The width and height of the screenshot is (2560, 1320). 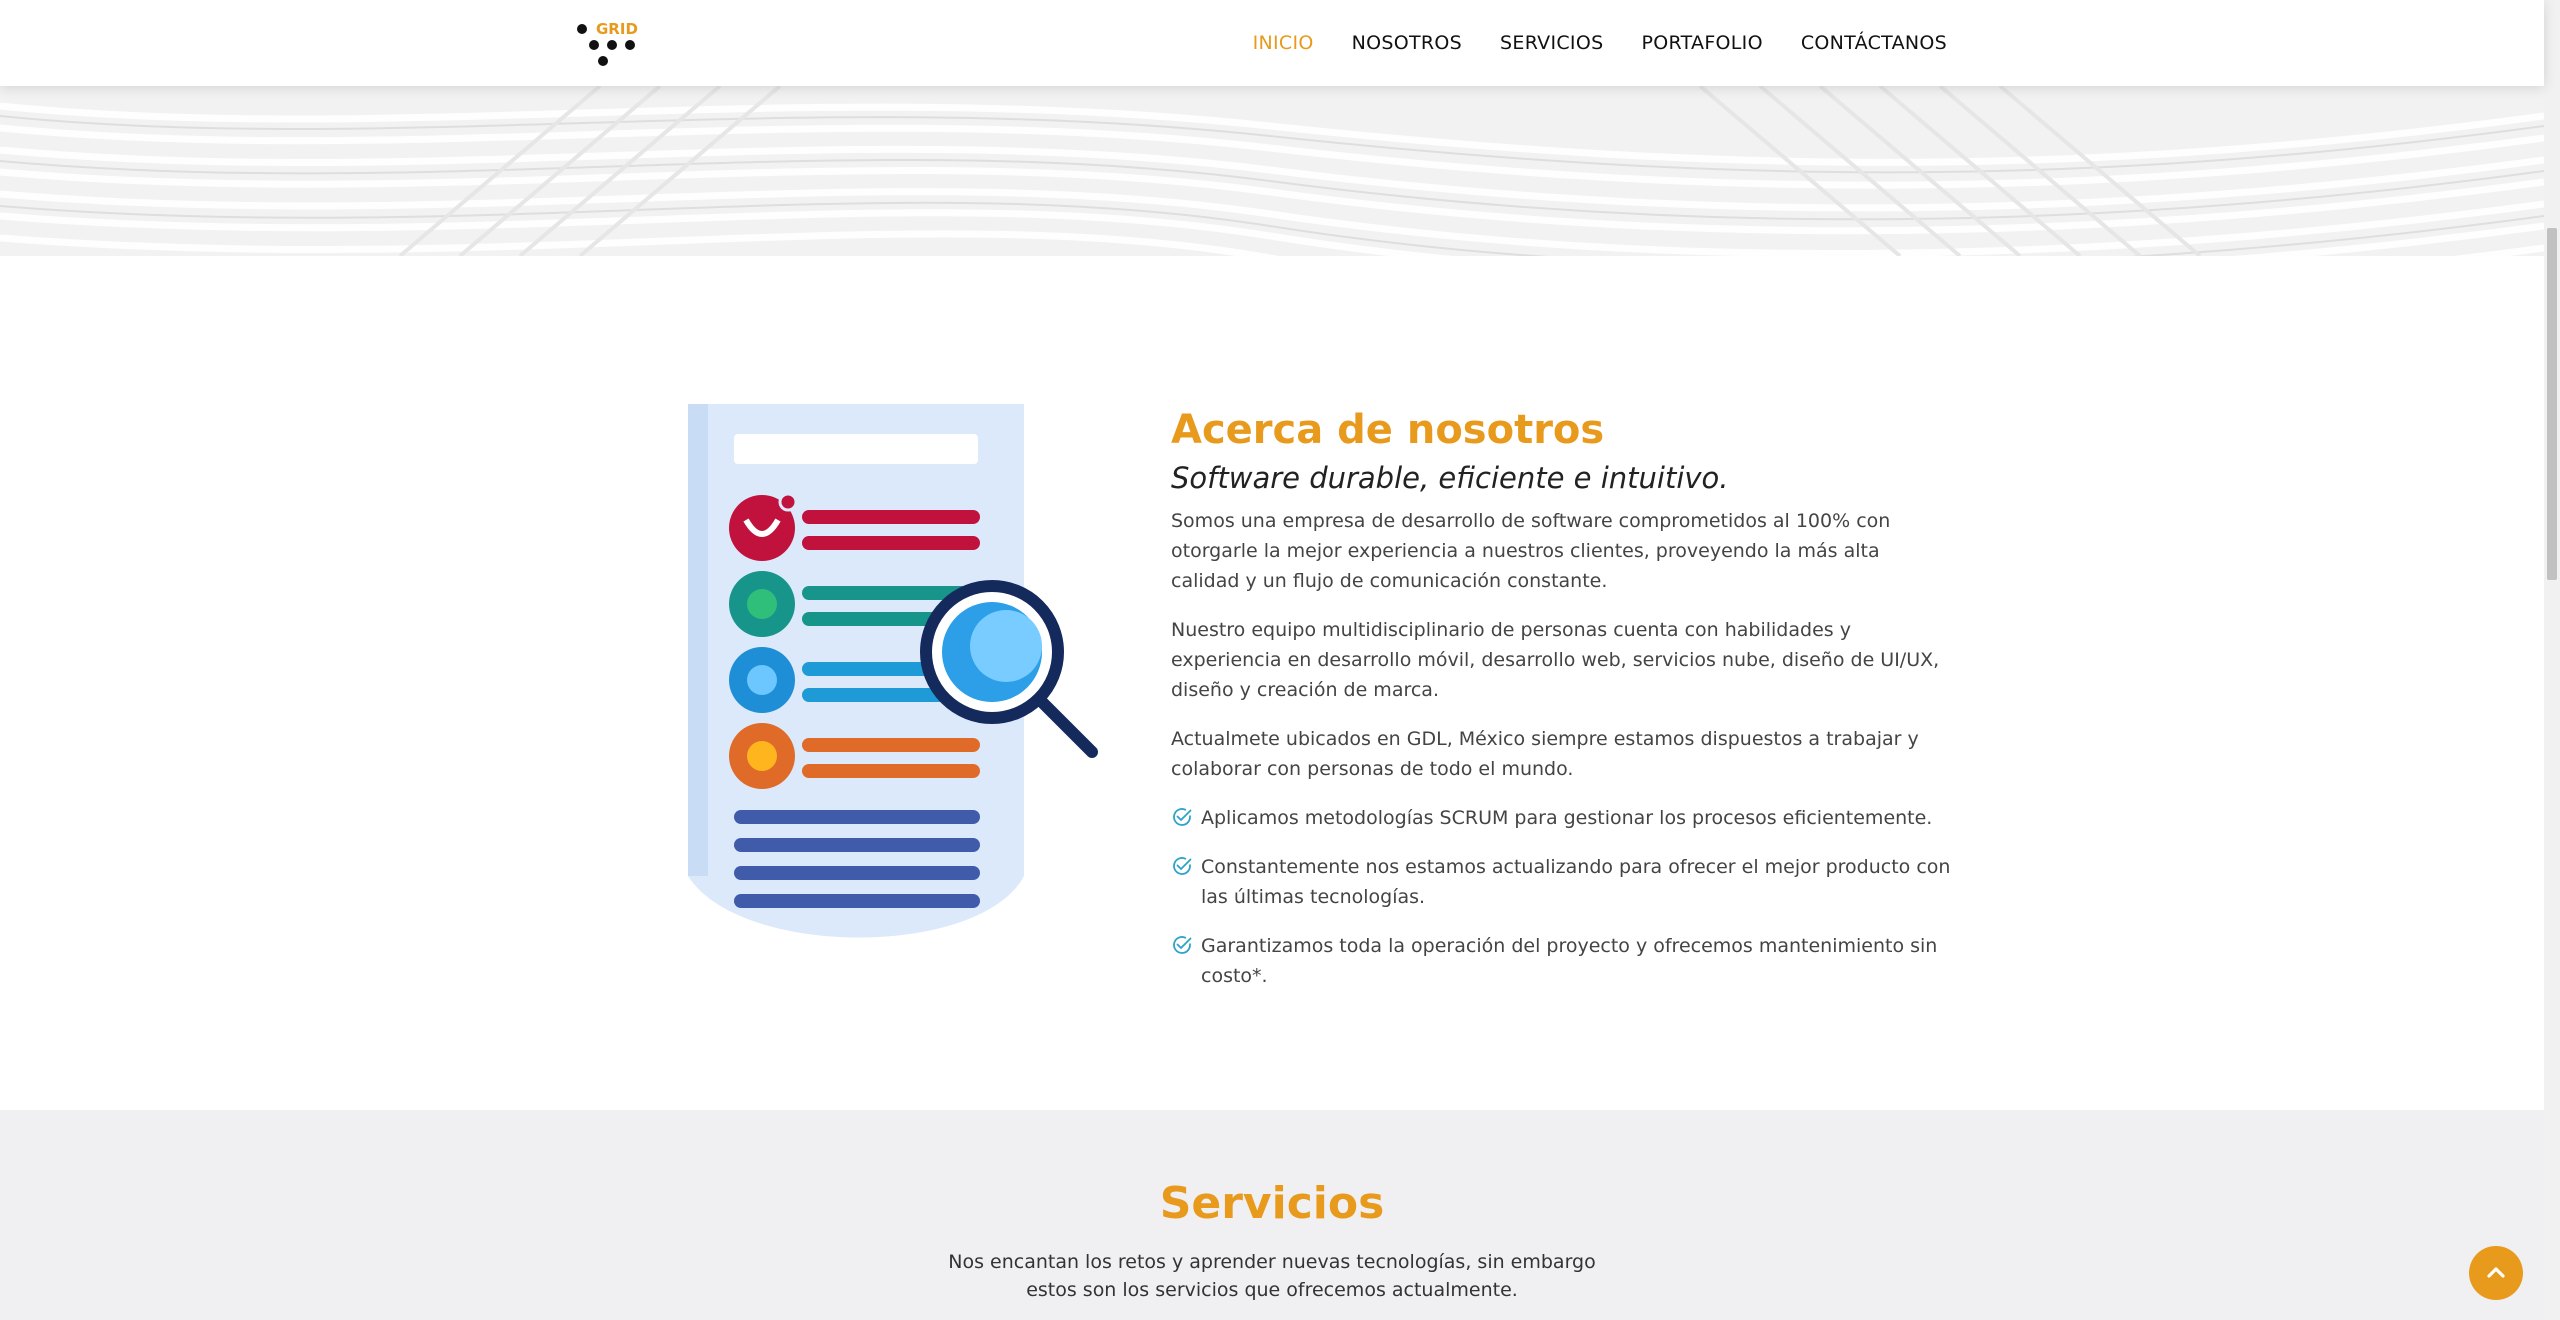 I want to click on grid-logo: GRID, so click(x=609, y=45).